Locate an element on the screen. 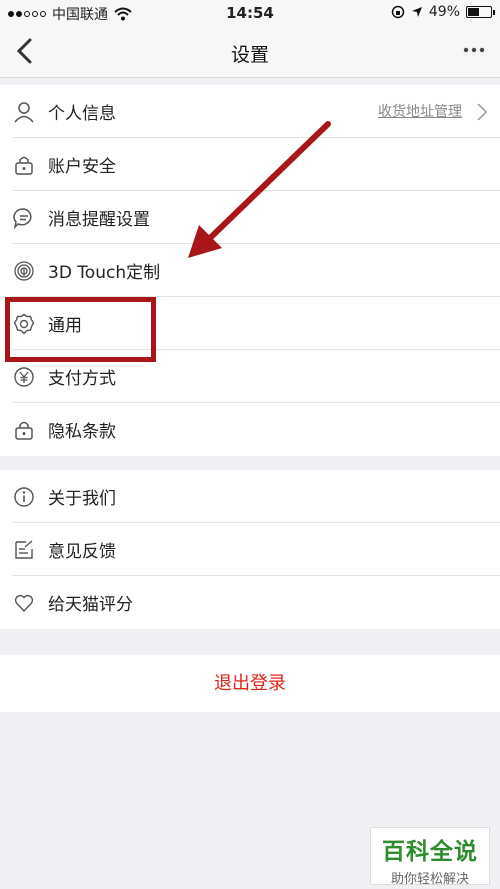 The height and width of the screenshot is (889, 500). settings-item-label: 3D Touch定制 is located at coordinates (104, 273).